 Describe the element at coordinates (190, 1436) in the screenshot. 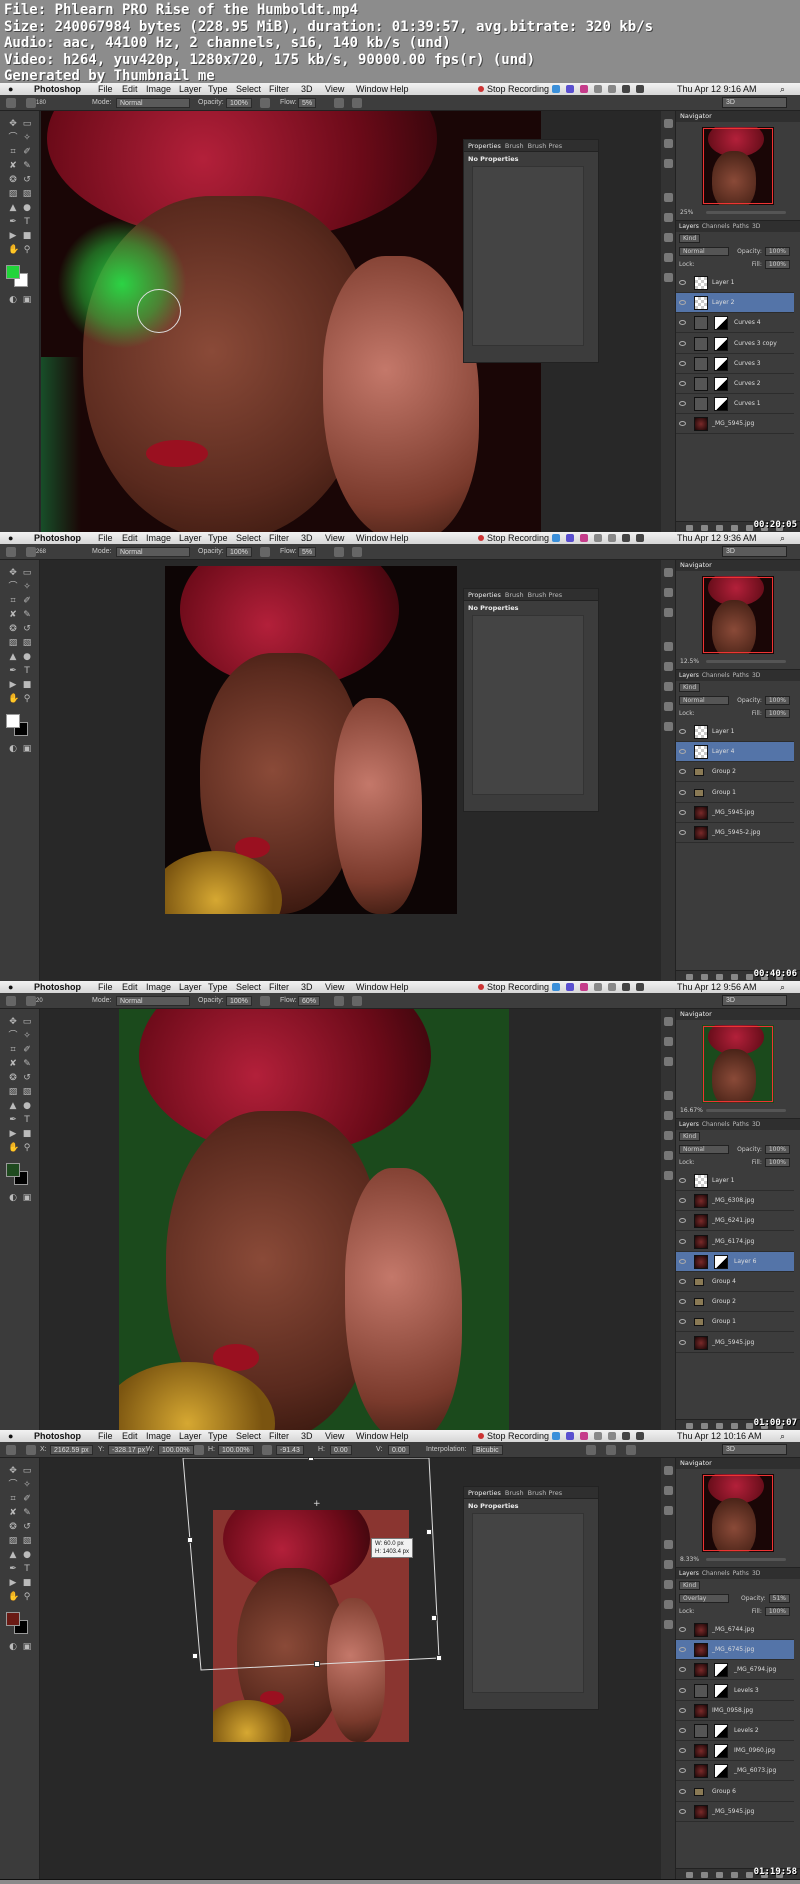

I see `menu-item-layer: Layer` at that location.